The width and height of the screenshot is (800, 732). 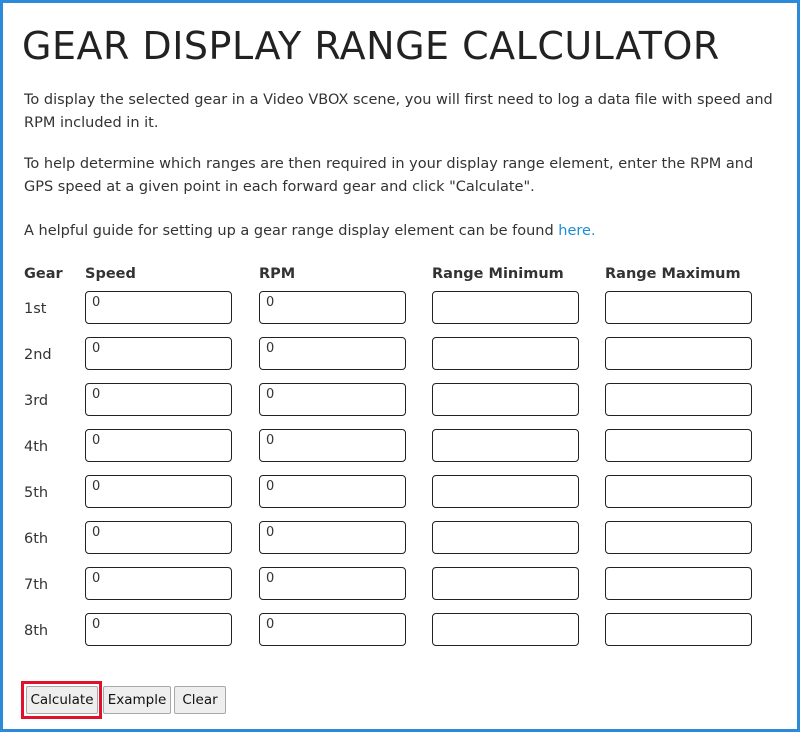 What do you see at coordinates (137, 700) in the screenshot?
I see `example-button: Example` at bounding box center [137, 700].